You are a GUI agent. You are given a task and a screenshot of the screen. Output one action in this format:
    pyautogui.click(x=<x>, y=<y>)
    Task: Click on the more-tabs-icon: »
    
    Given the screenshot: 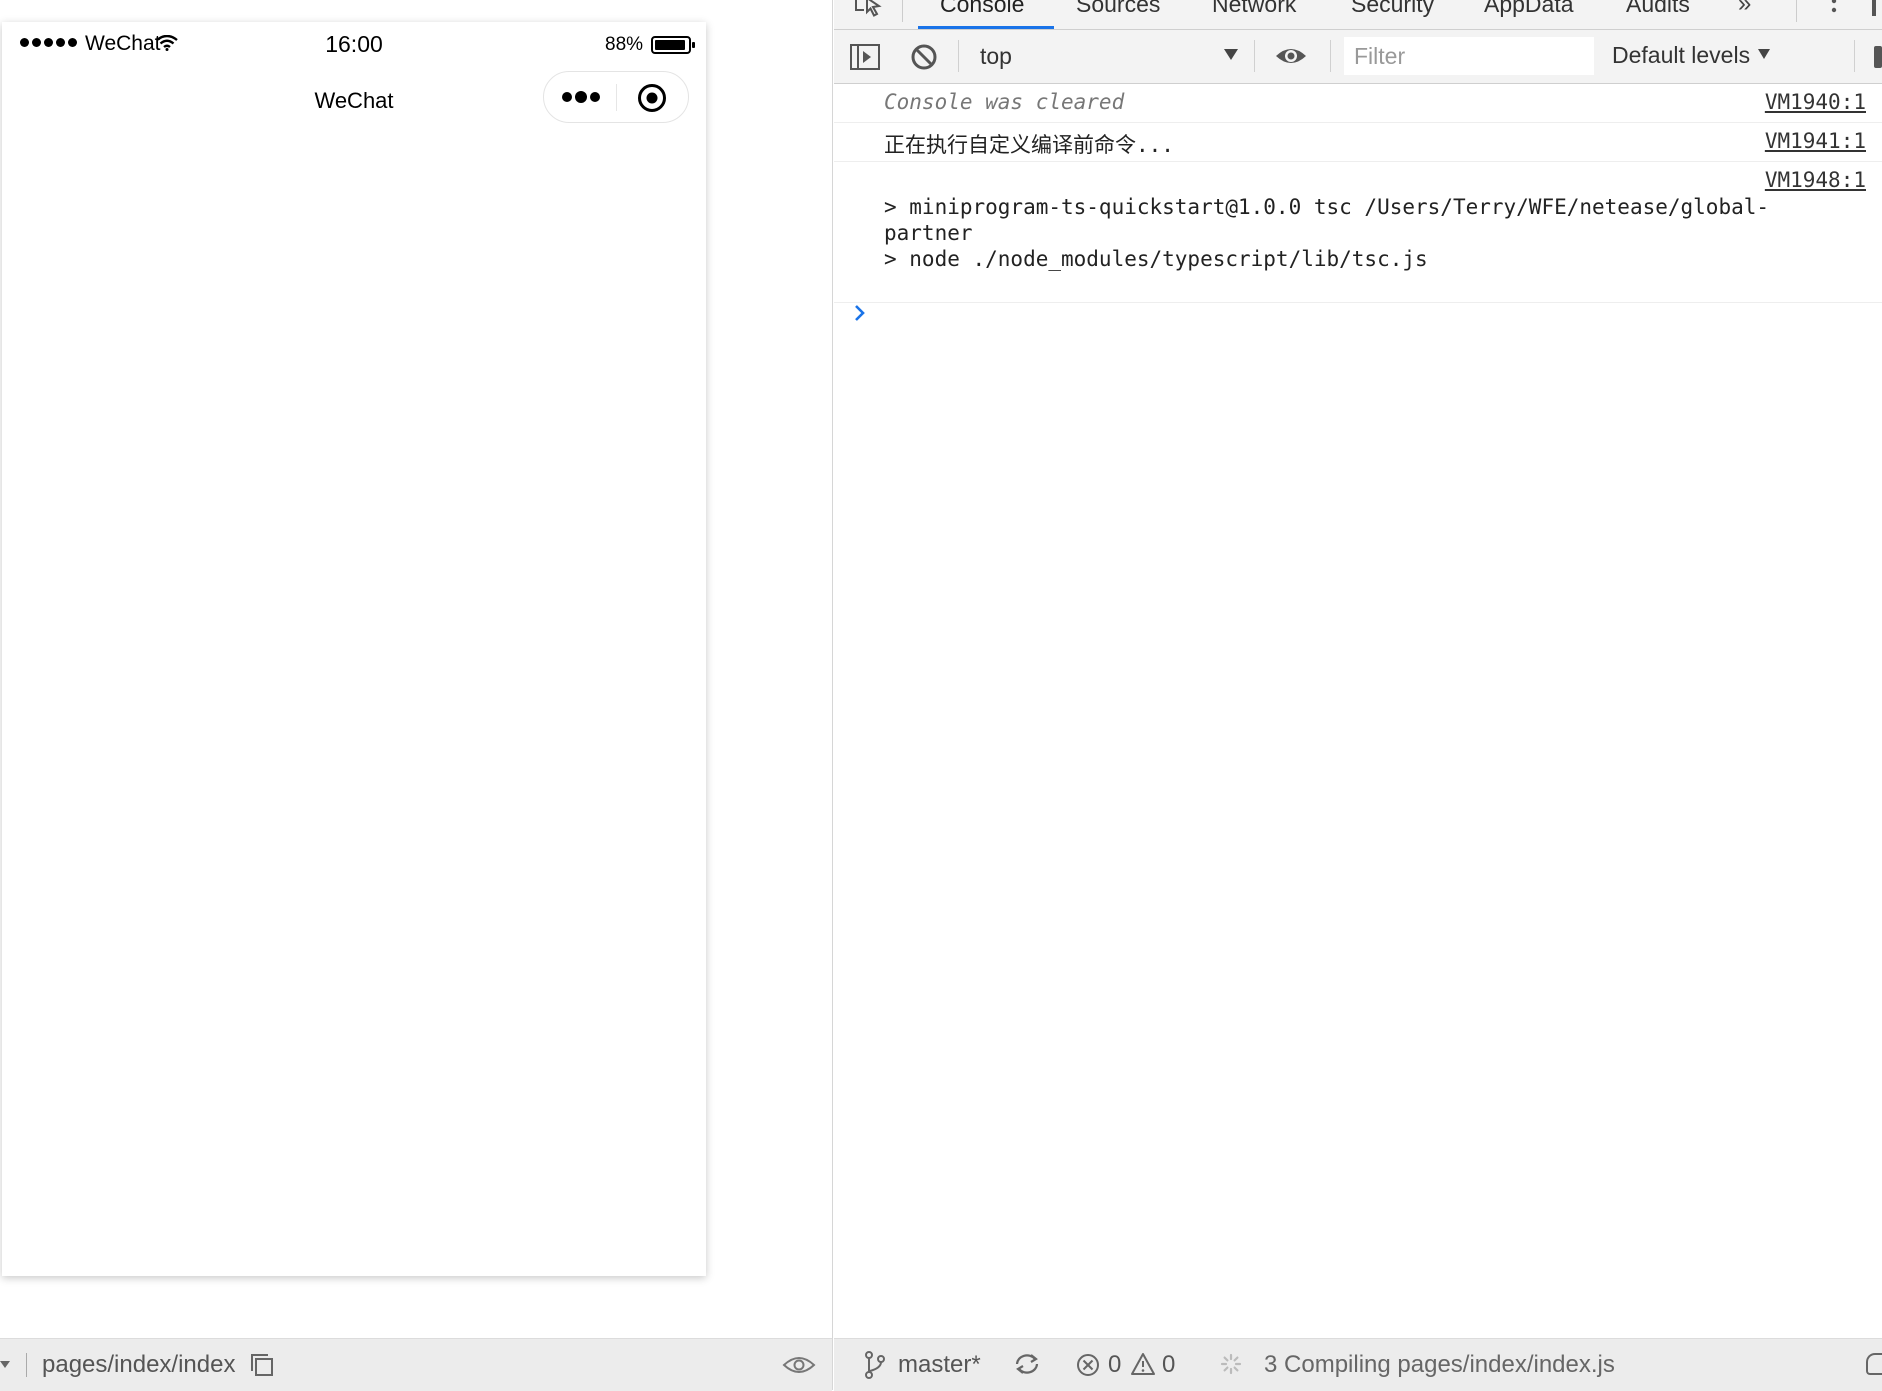 What is the action you would take?
    pyautogui.click(x=1744, y=9)
    